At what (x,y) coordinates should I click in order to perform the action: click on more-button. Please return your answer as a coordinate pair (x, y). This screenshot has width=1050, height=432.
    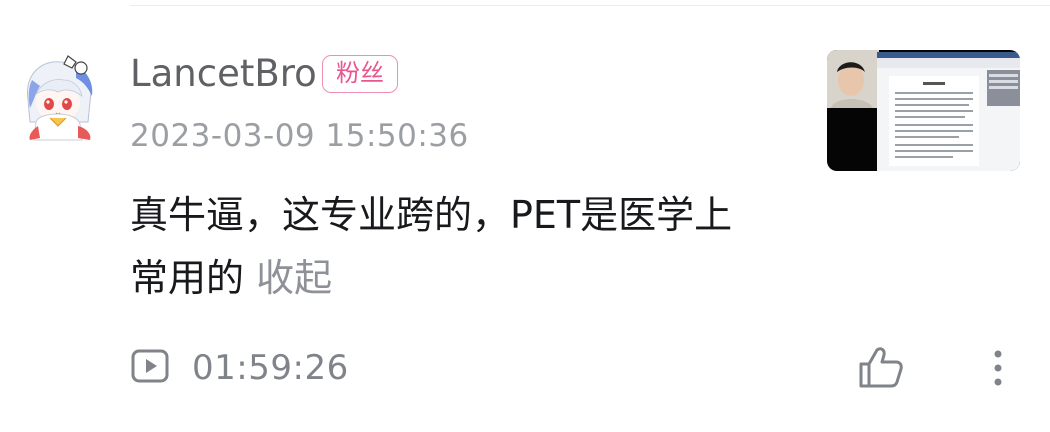
    Looking at the image, I should click on (998, 368).